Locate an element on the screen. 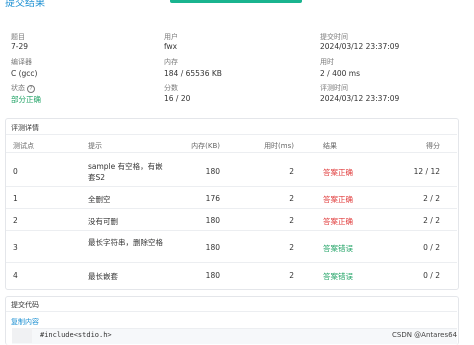 This screenshot has height=345, width=474. page-title: 提交结果 is located at coordinates (25, 4).